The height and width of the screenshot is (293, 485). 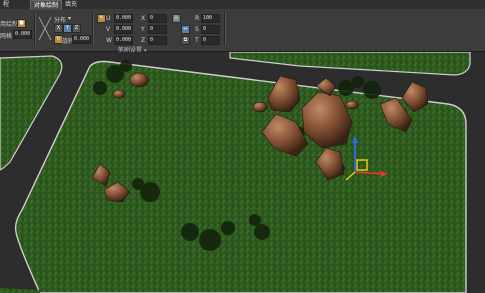 I want to click on tab-process: 程, so click(x=6, y=4).